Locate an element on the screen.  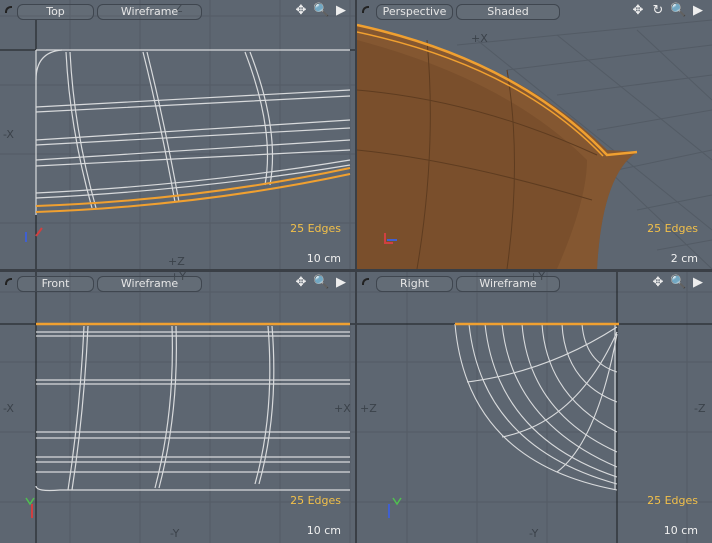
grid-scale: 2 cm is located at coordinates (684, 258).